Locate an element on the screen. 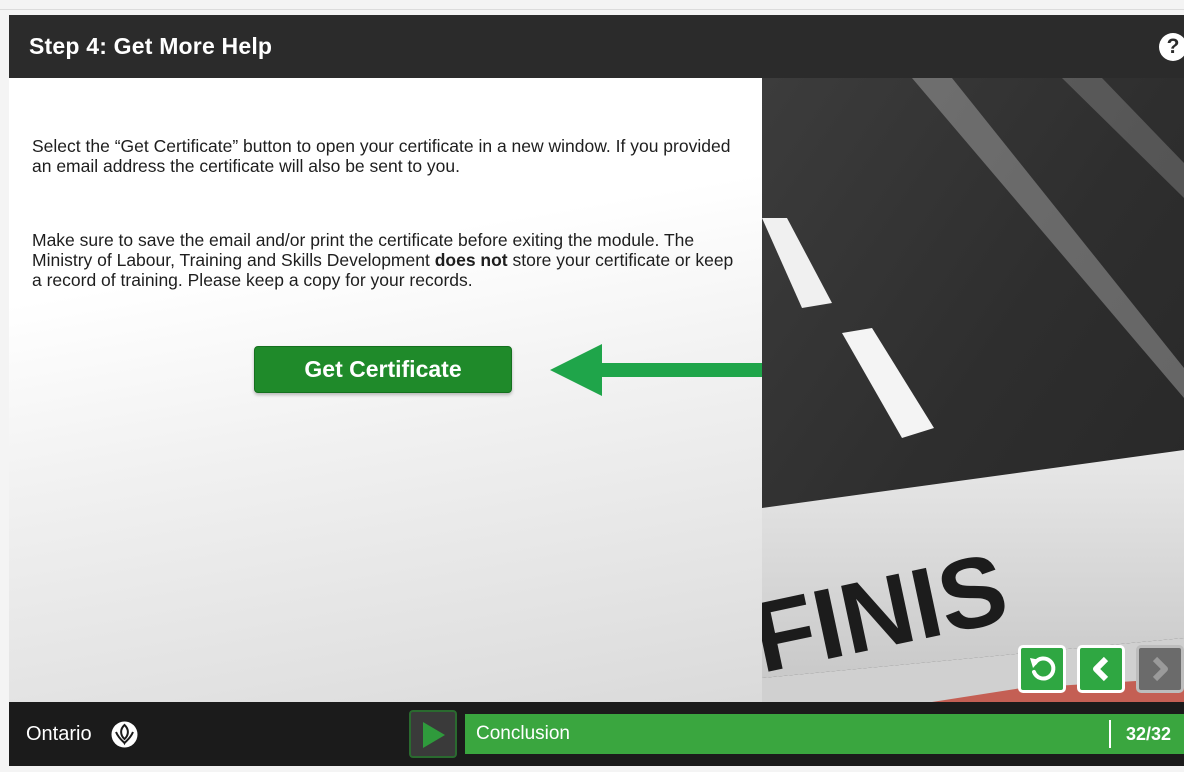  replay-icon is located at coordinates (1043, 668).